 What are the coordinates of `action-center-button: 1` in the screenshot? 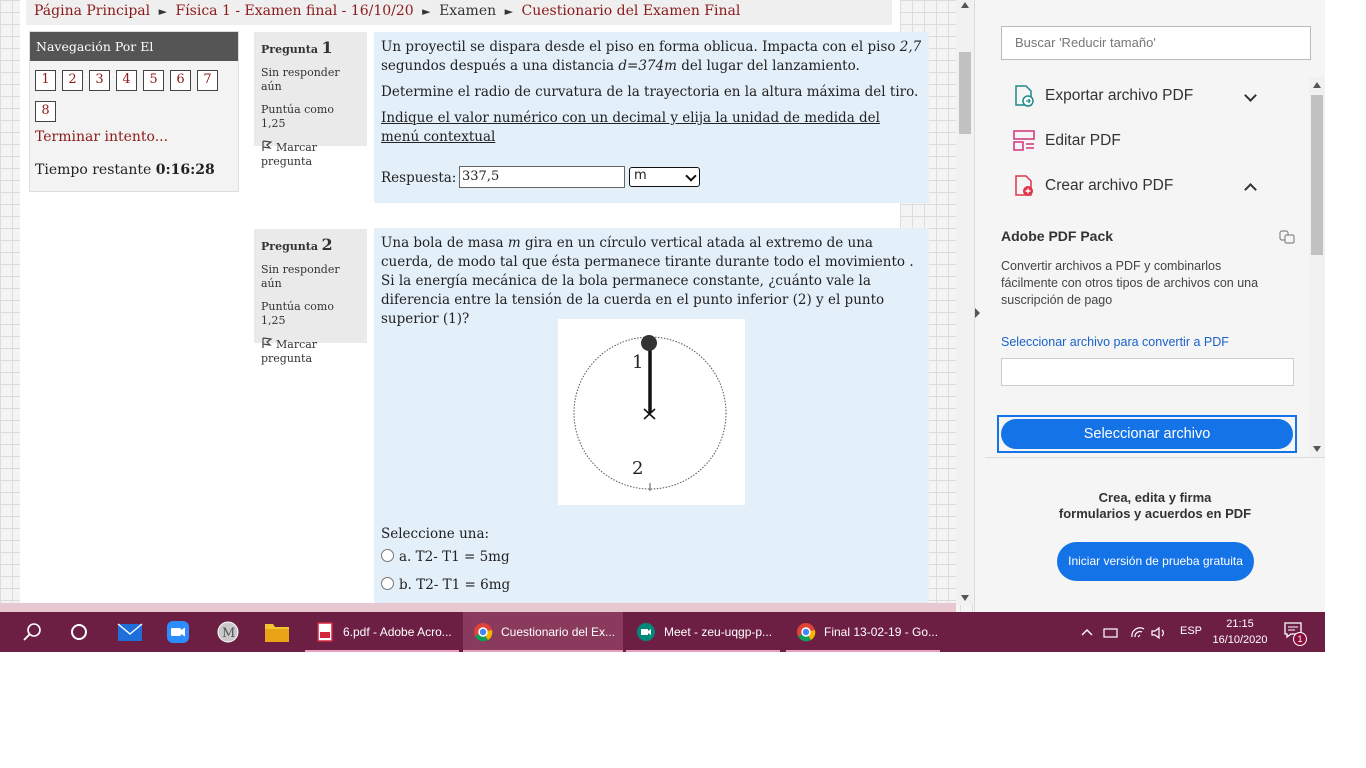 It's located at (1295, 633).